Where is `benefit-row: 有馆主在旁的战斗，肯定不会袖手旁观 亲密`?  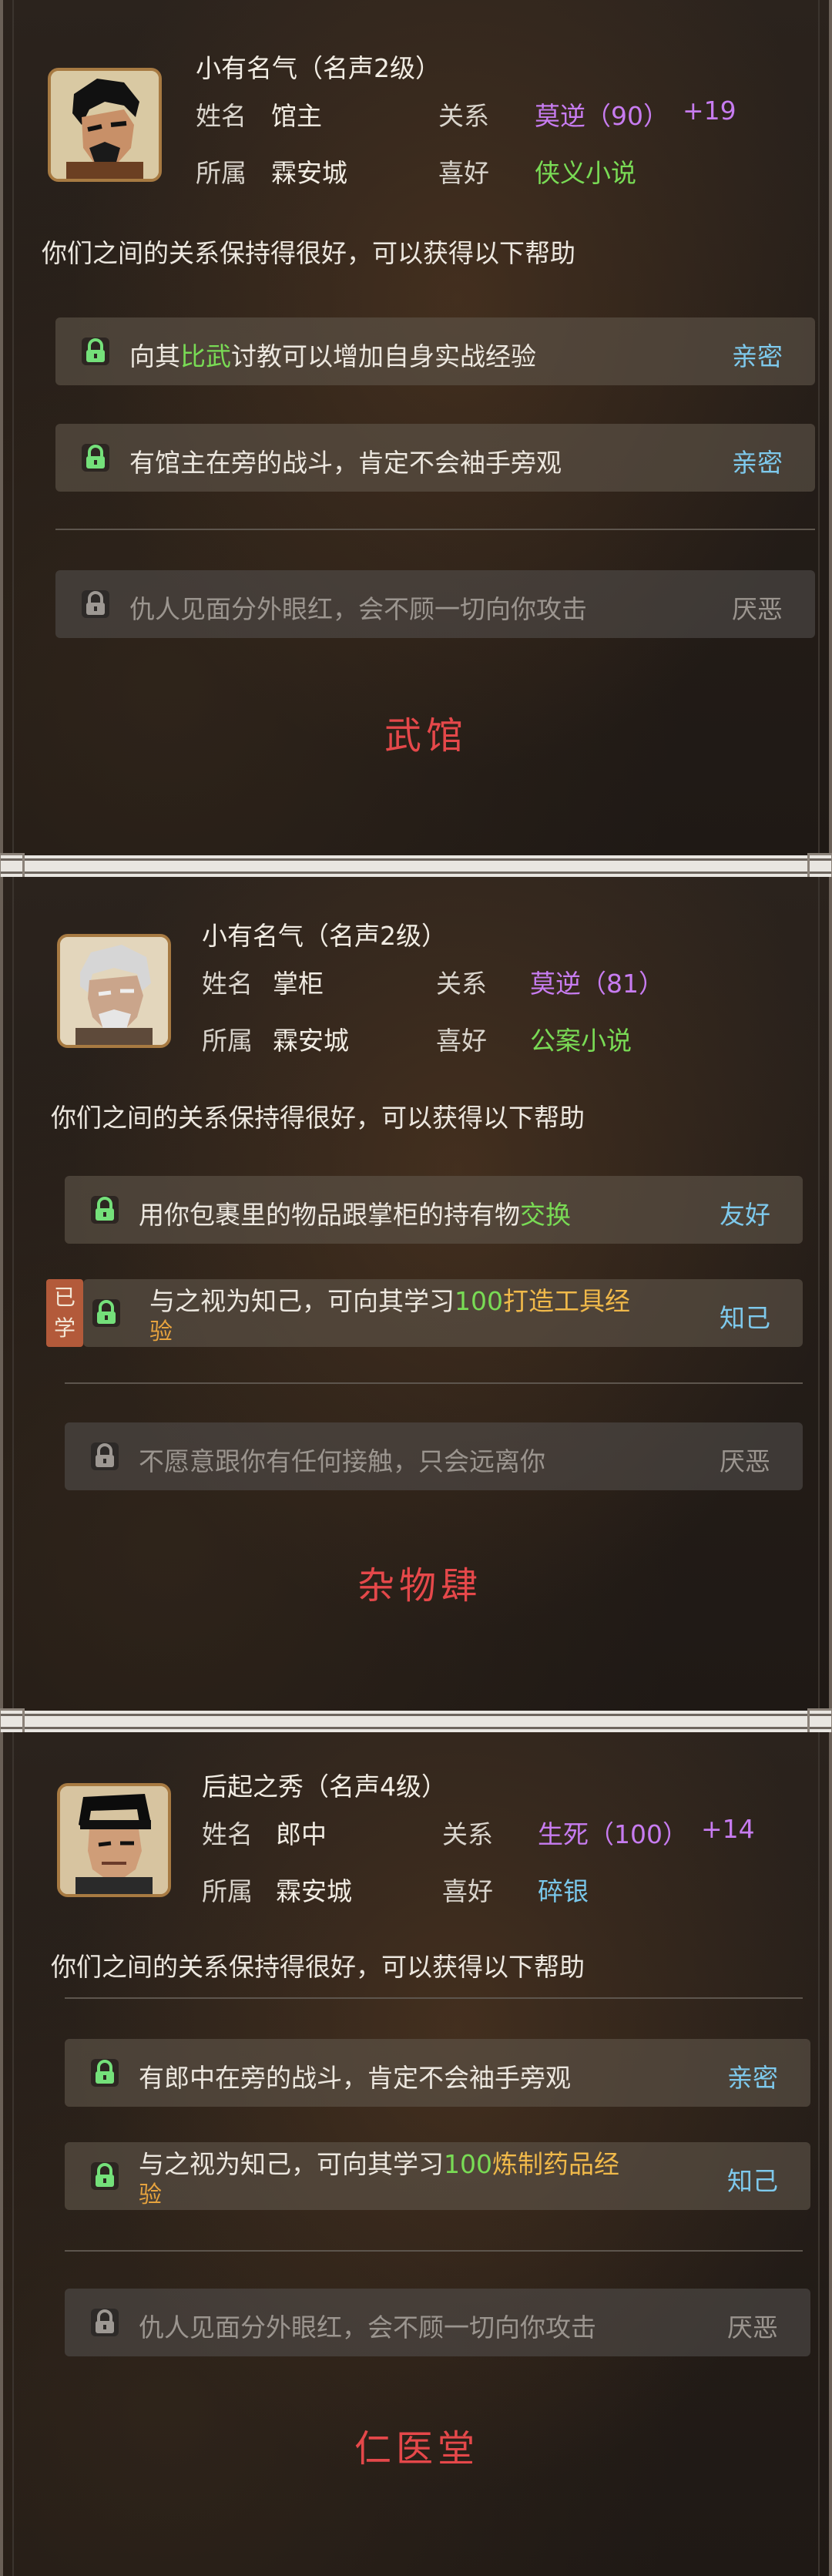
benefit-row: 有馆主在旁的战斗，肯定不会袖手旁观 亲密 is located at coordinates (435, 458).